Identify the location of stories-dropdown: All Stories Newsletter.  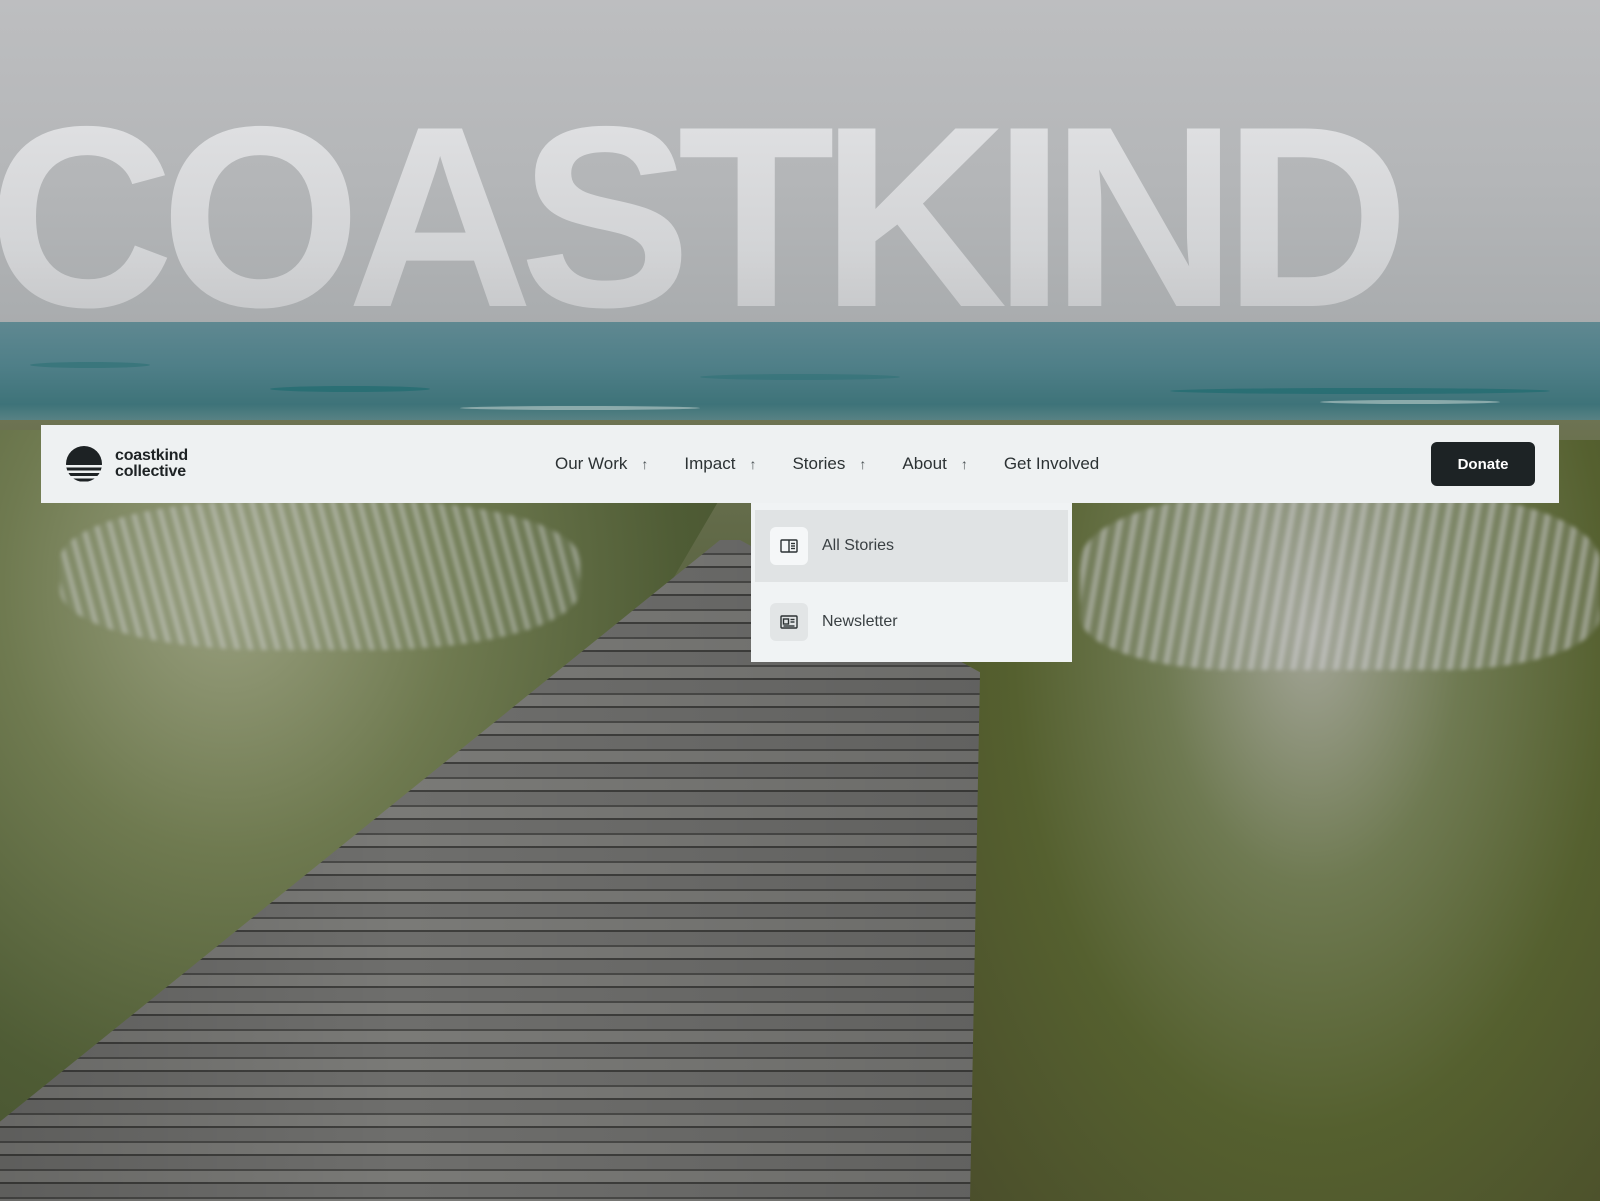
(911, 582).